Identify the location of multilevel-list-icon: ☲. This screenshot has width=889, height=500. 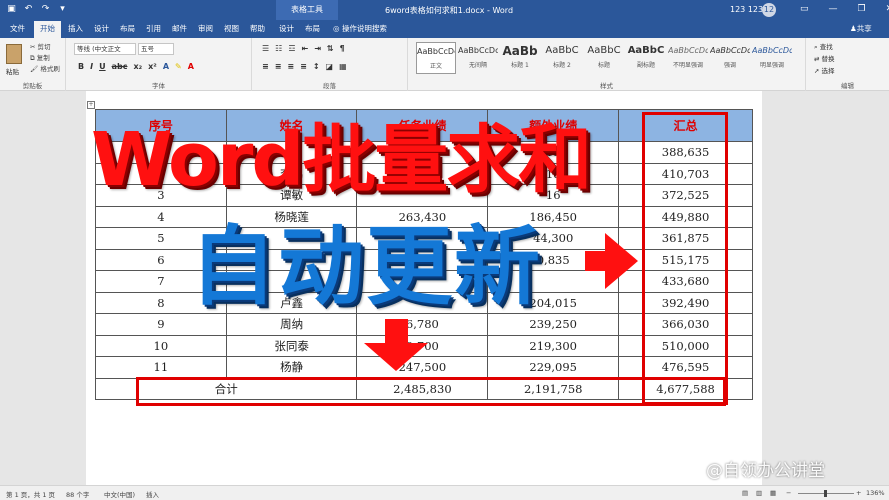
(291, 48).